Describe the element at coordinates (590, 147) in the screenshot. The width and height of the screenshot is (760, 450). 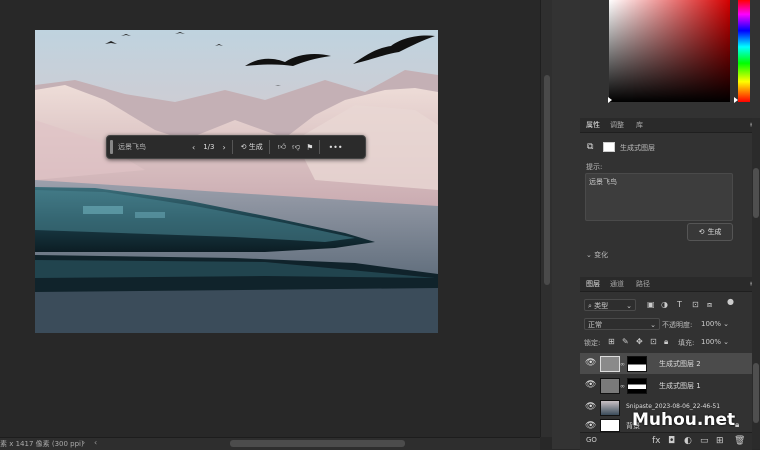
I see `layer-type-icon: ⧉` at that location.